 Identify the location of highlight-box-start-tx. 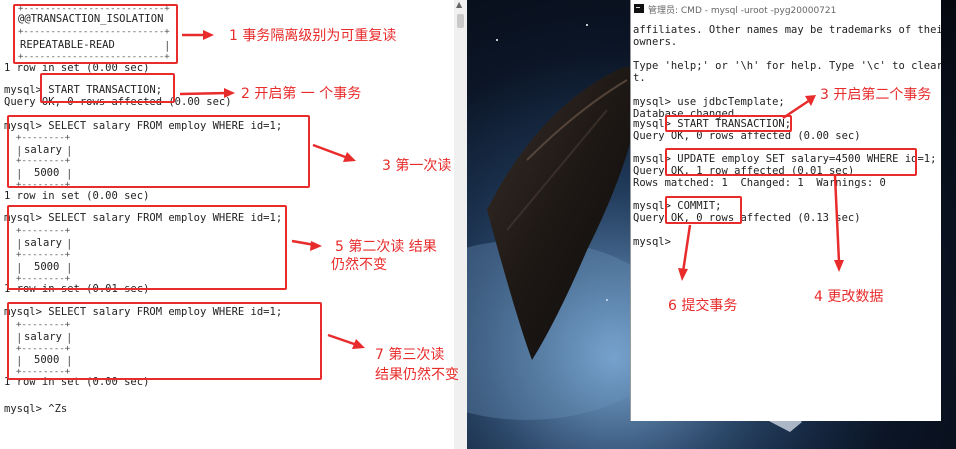
(107, 88).